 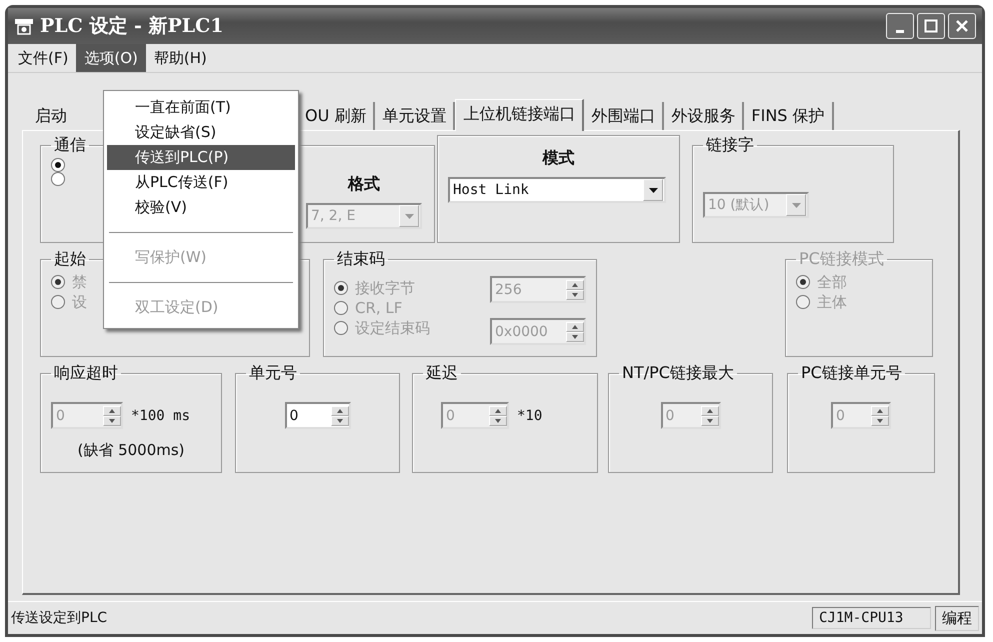 I want to click on menu-item: 从PLC传送(F), so click(x=201, y=182).